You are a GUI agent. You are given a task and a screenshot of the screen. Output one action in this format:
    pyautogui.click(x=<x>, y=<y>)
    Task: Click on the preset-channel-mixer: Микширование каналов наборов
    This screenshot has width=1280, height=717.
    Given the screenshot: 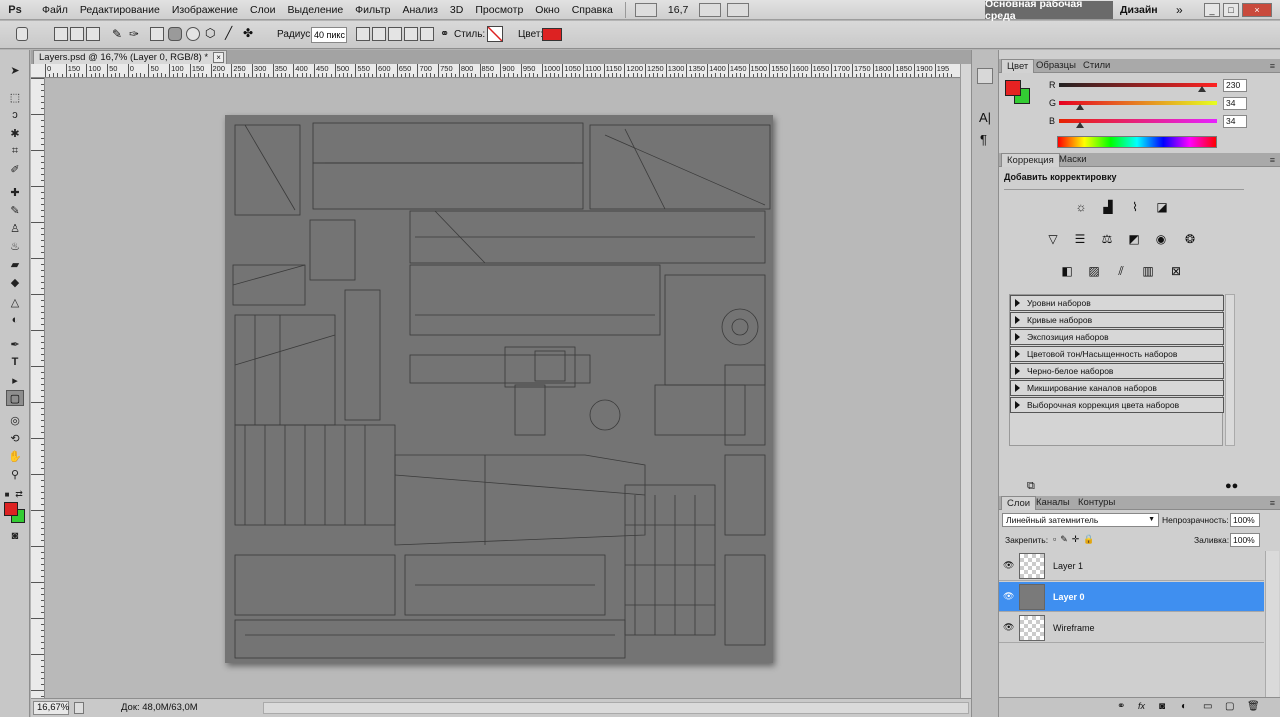 What is the action you would take?
    pyautogui.click(x=1117, y=388)
    